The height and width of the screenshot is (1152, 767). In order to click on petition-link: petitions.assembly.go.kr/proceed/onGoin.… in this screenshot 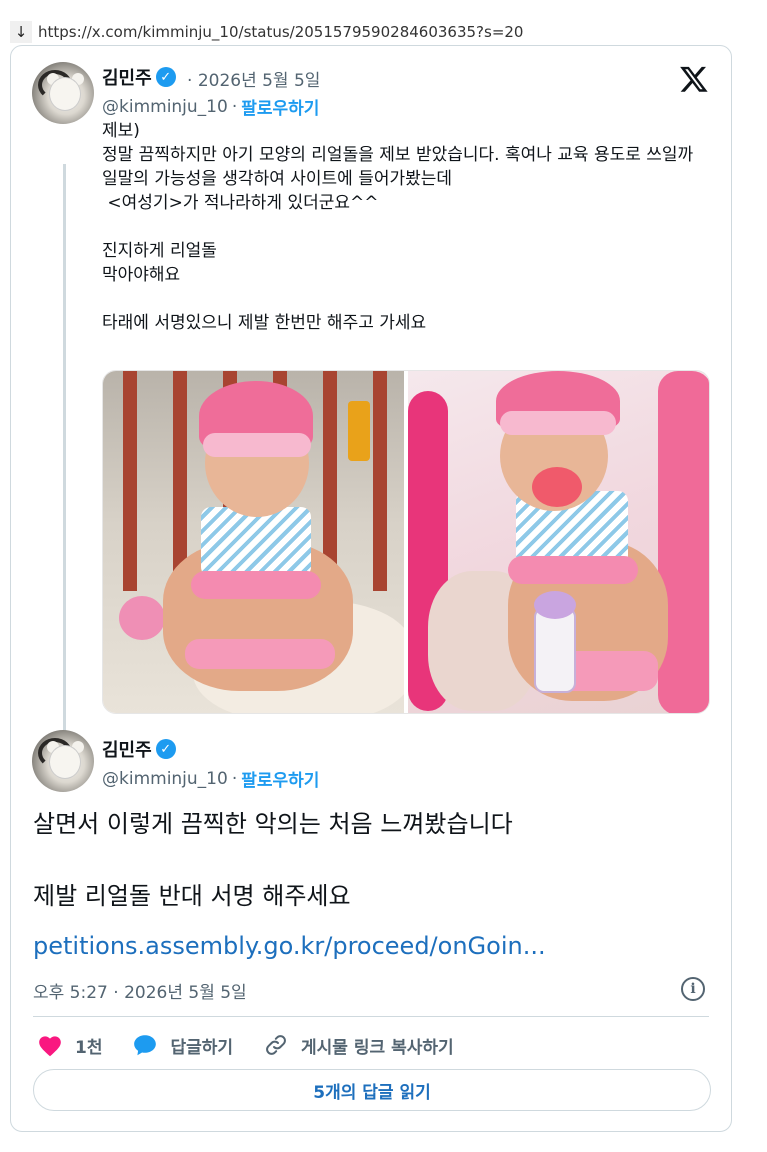, I will do `click(289, 946)`.